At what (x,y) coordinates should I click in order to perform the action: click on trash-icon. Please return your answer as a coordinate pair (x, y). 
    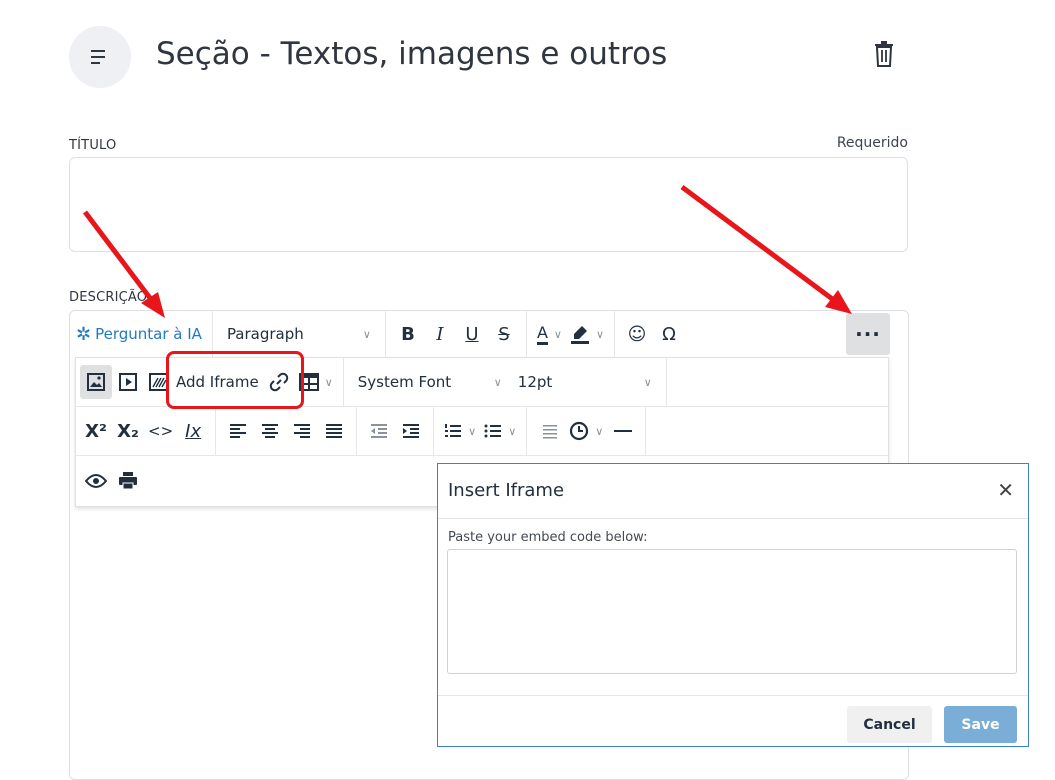
    Looking at the image, I should click on (884, 54).